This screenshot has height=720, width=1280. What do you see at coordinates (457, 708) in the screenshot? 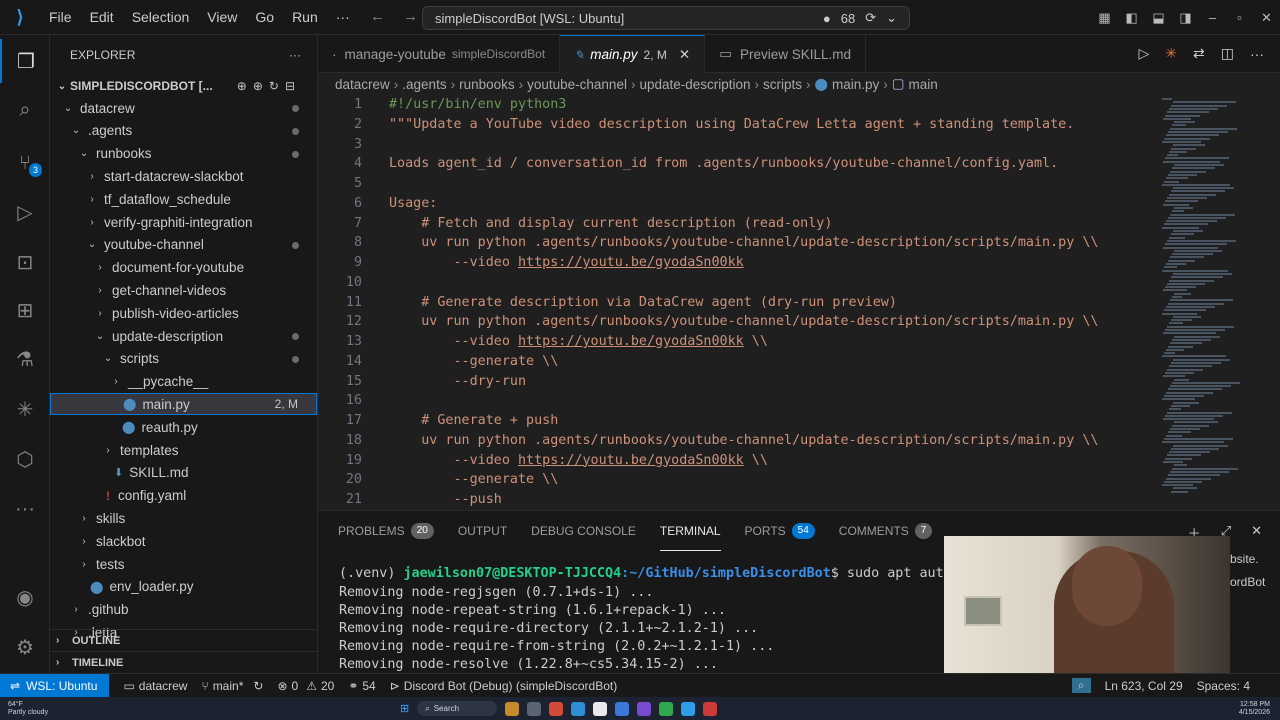
I see `taskbar-search: ⌕ Search` at bounding box center [457, 708].